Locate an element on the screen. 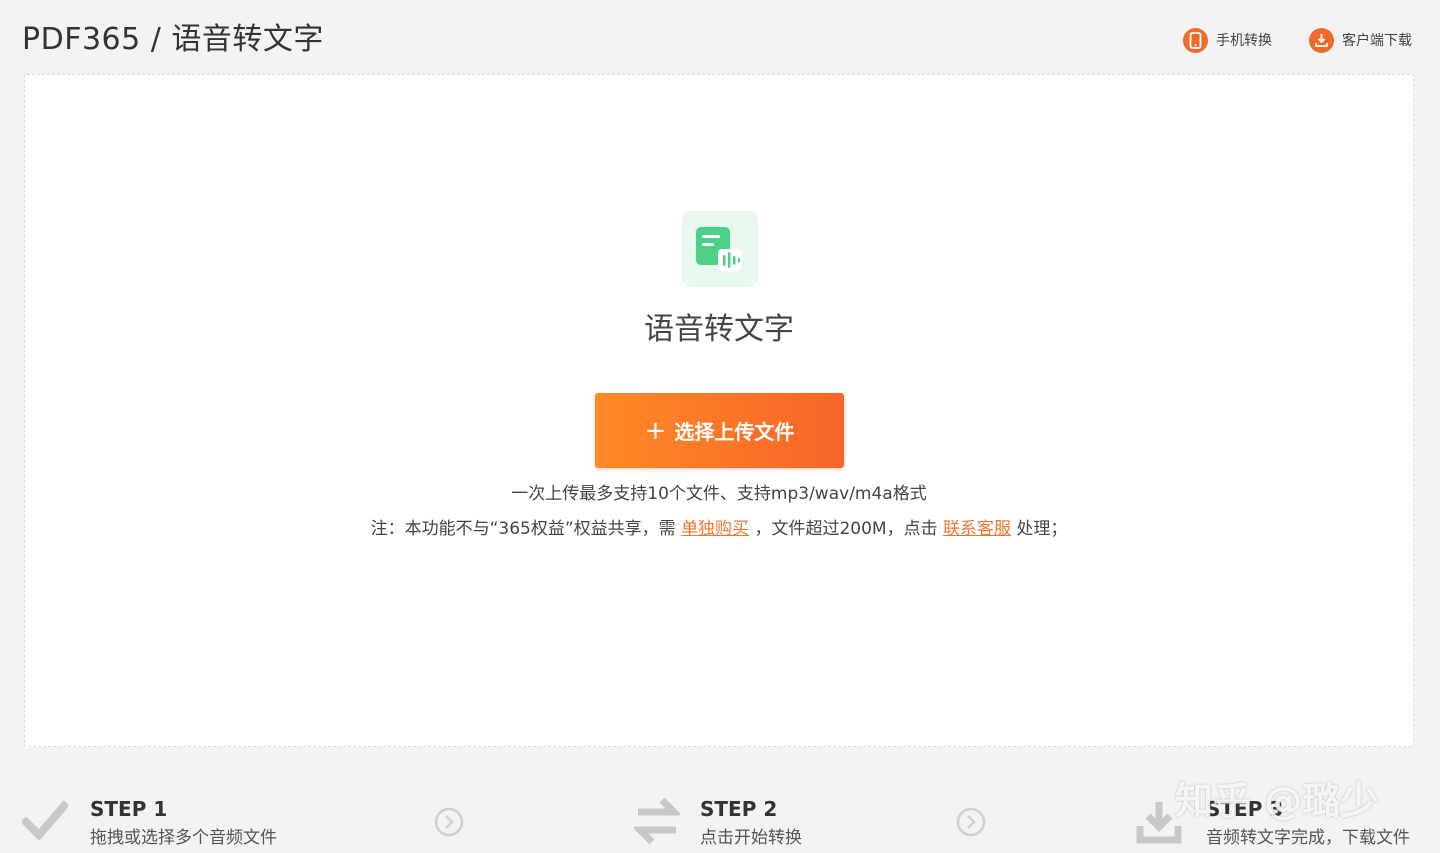  step-1-desc: 拖拽或选择多个音频文件 is located at coordinates (183, 838).